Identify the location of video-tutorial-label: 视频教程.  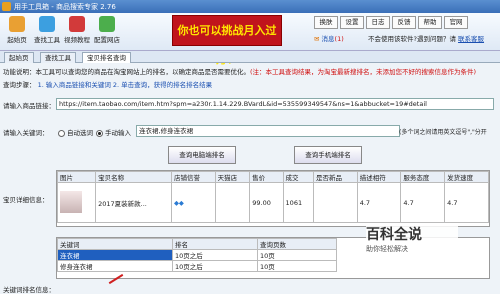
(77, 40).